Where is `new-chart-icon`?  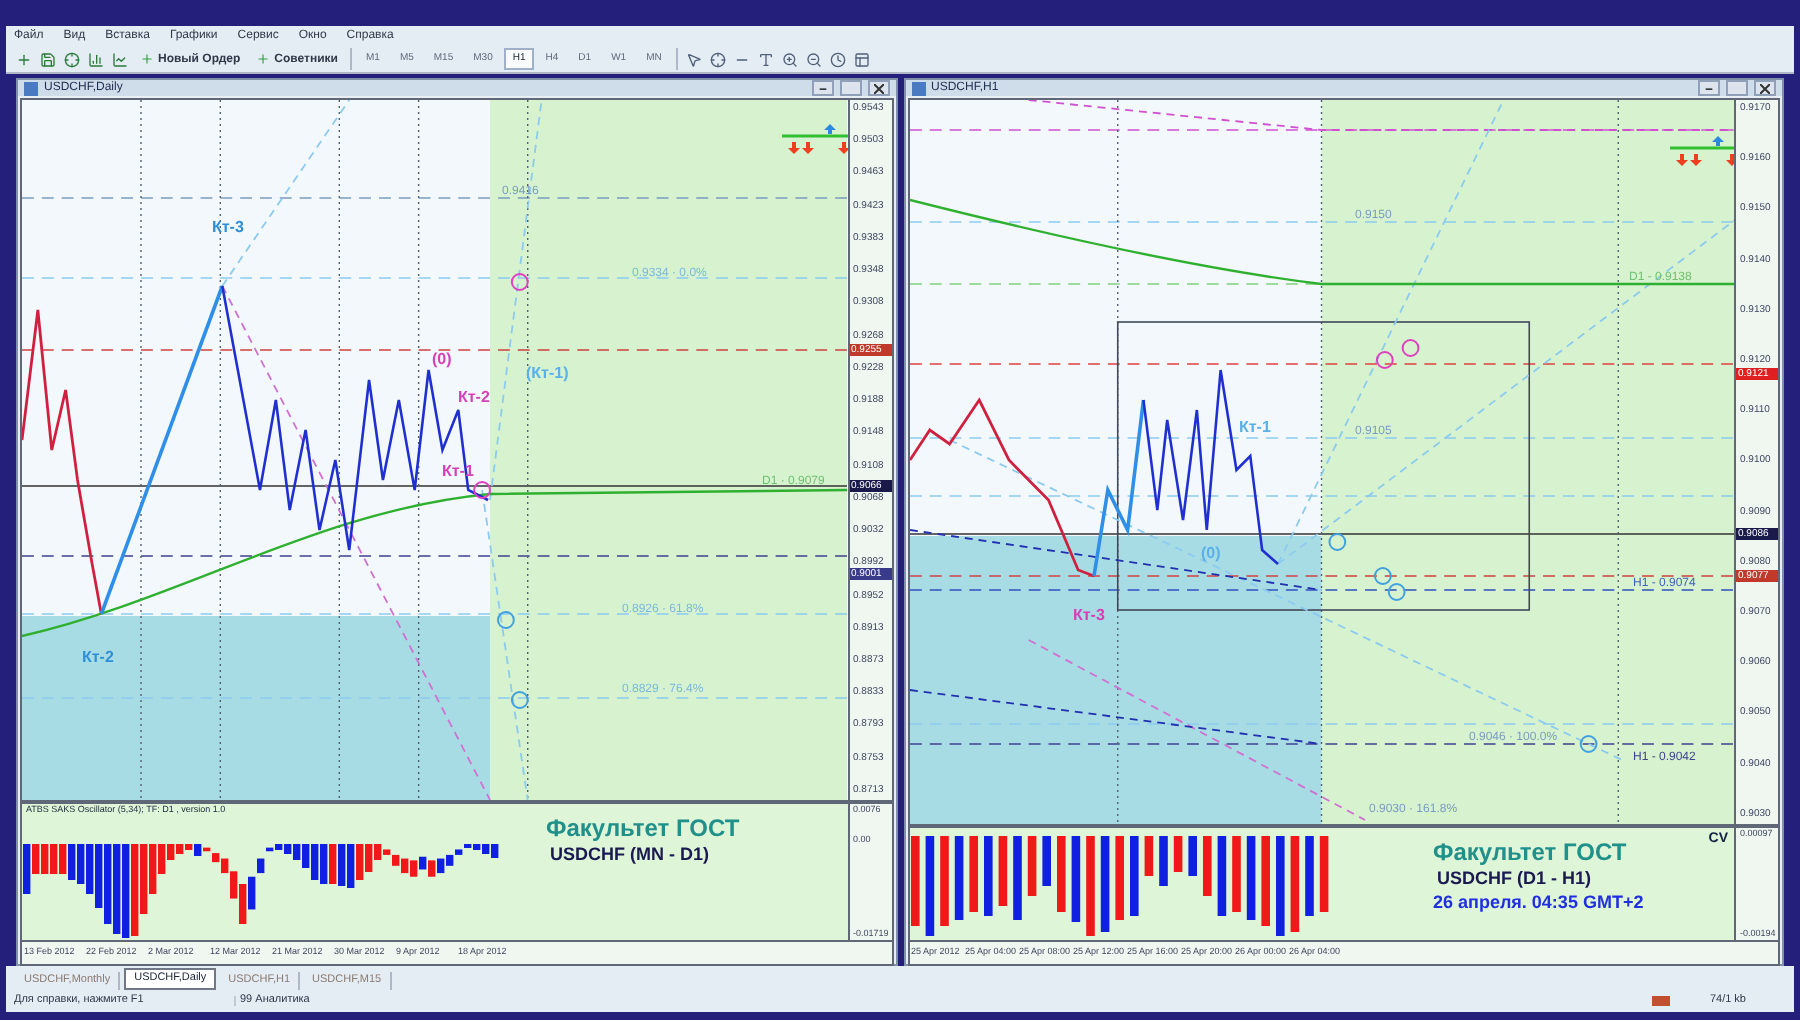 new-chart-icon is located at coordinates (24, 59).